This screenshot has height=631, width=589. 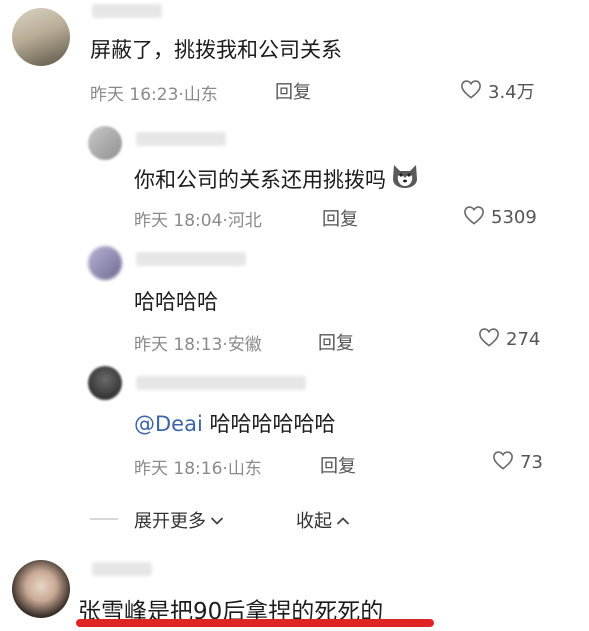 What do you see at coordinates (314, 521) in the screenshot?
I see `collapse-label: 收起` at bounding box center [314, 521].